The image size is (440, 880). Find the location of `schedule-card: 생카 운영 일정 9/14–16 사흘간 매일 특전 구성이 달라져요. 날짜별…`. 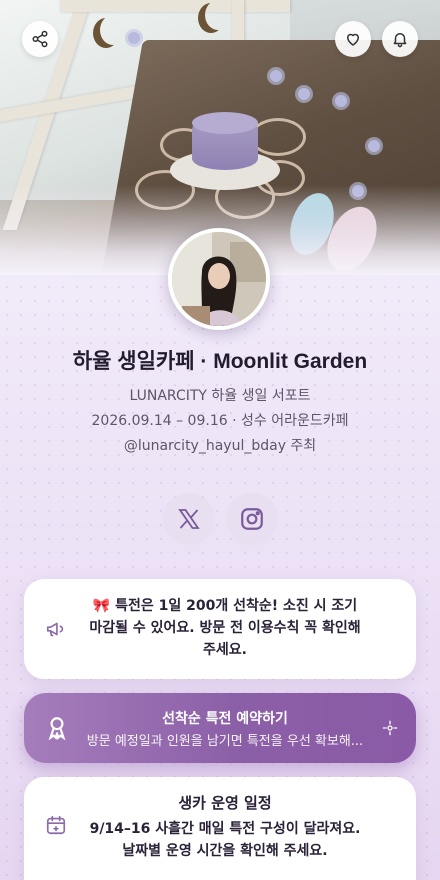

schedule-card: 생카 운영 일정 9/14–16 사흘간 매일 특전 구성이 달라져요. 날짜별… is located at coordinates (220, 828).